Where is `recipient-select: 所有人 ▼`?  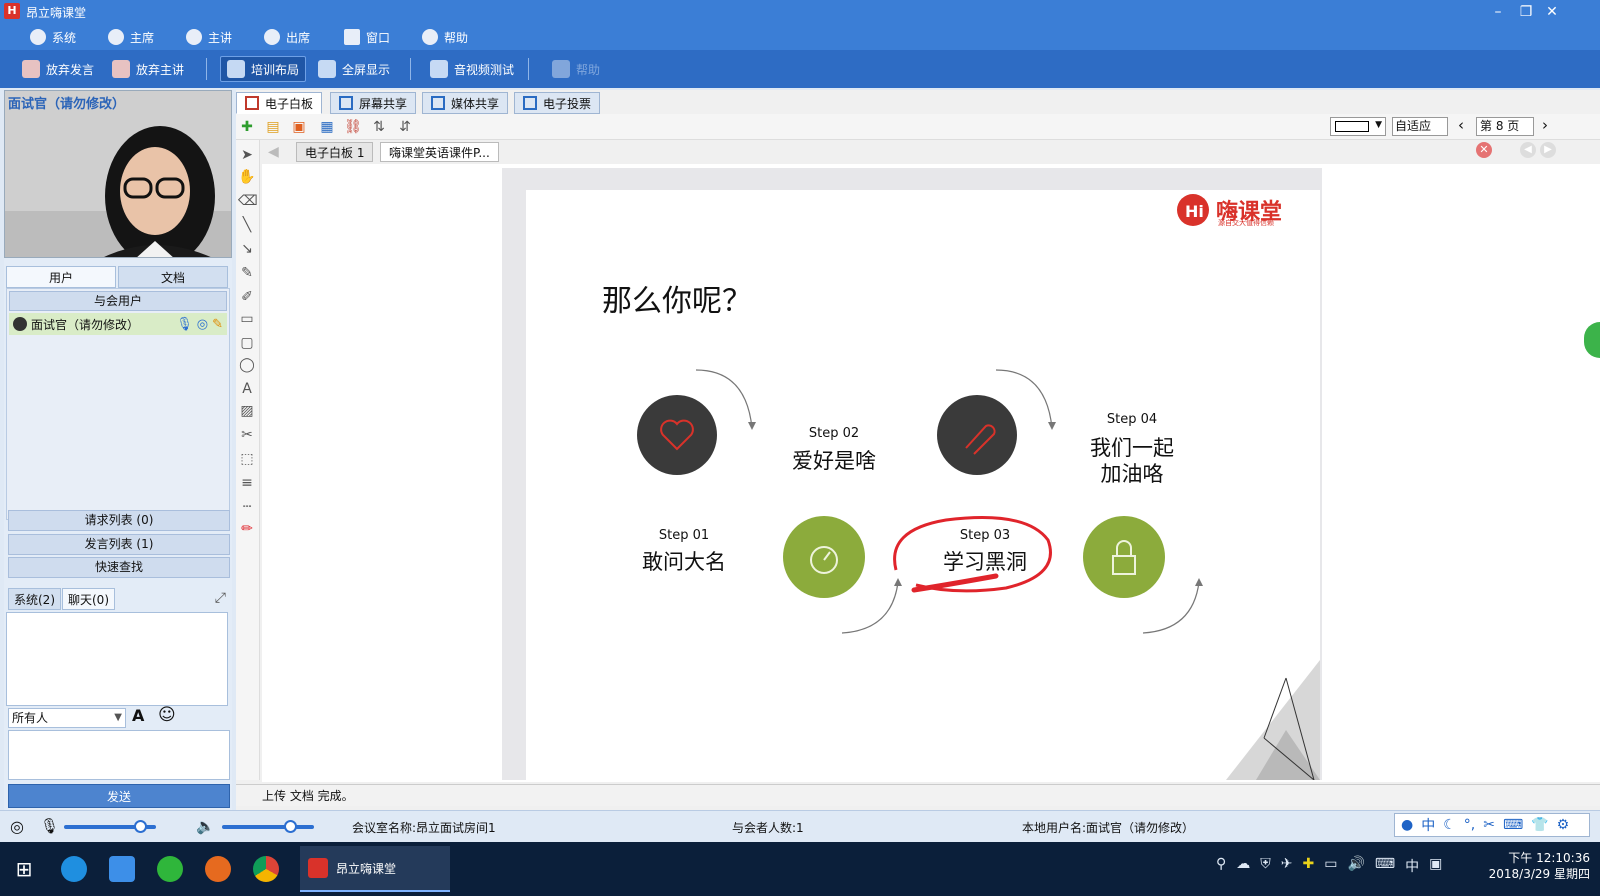
recipient-select: 所有人 ▼ is located at coordinates (67, 718).